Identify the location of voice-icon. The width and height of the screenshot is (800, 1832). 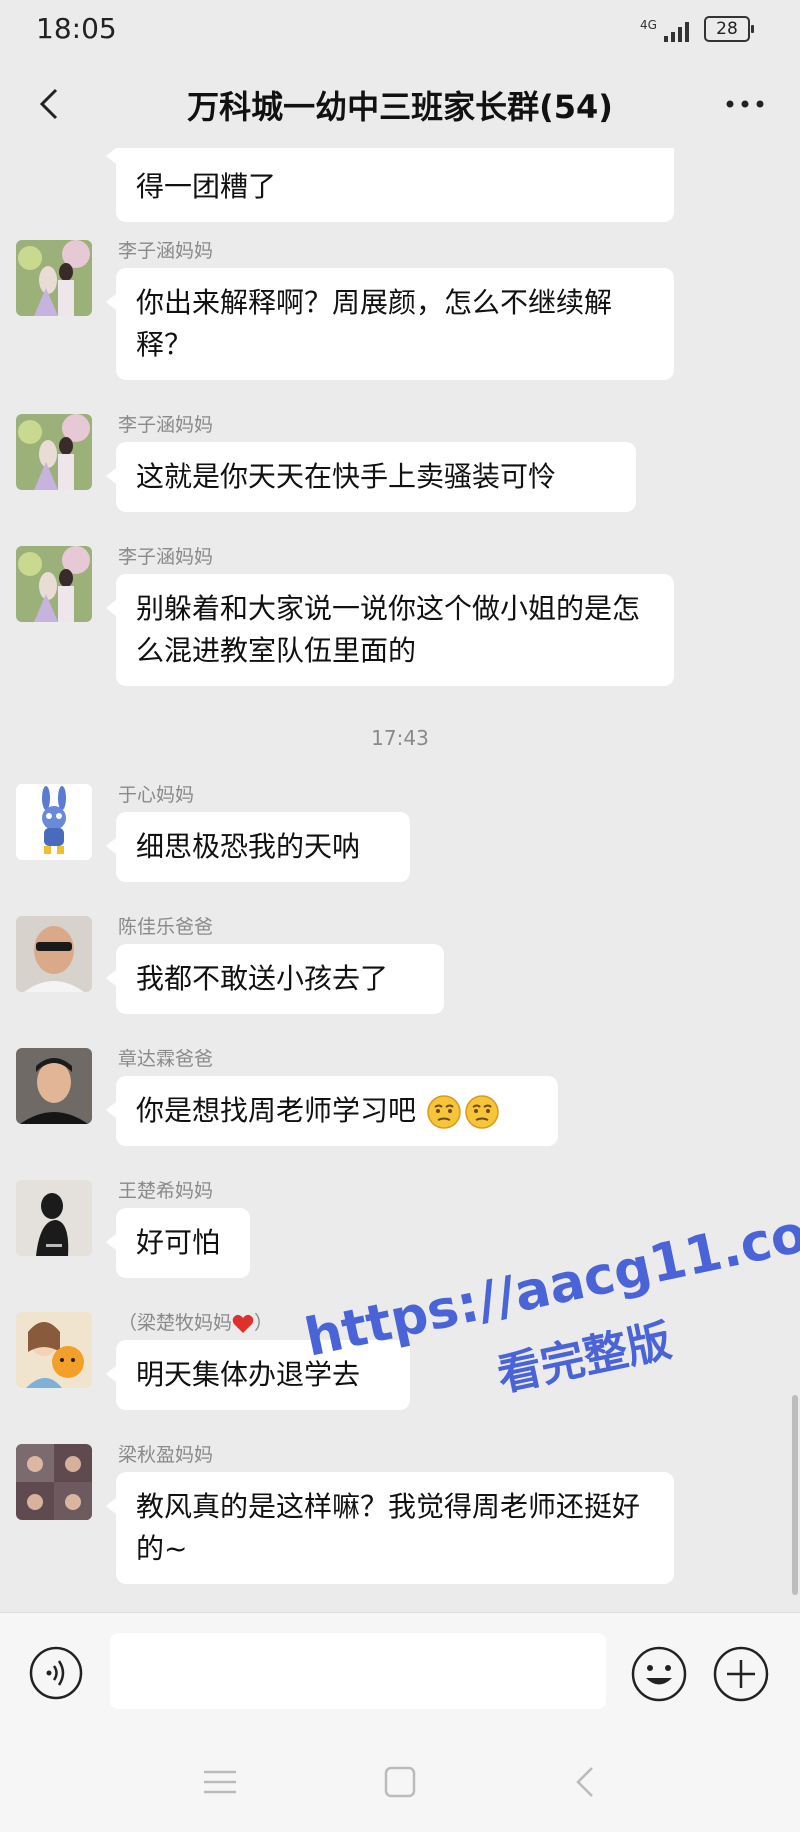
(56, 1673).